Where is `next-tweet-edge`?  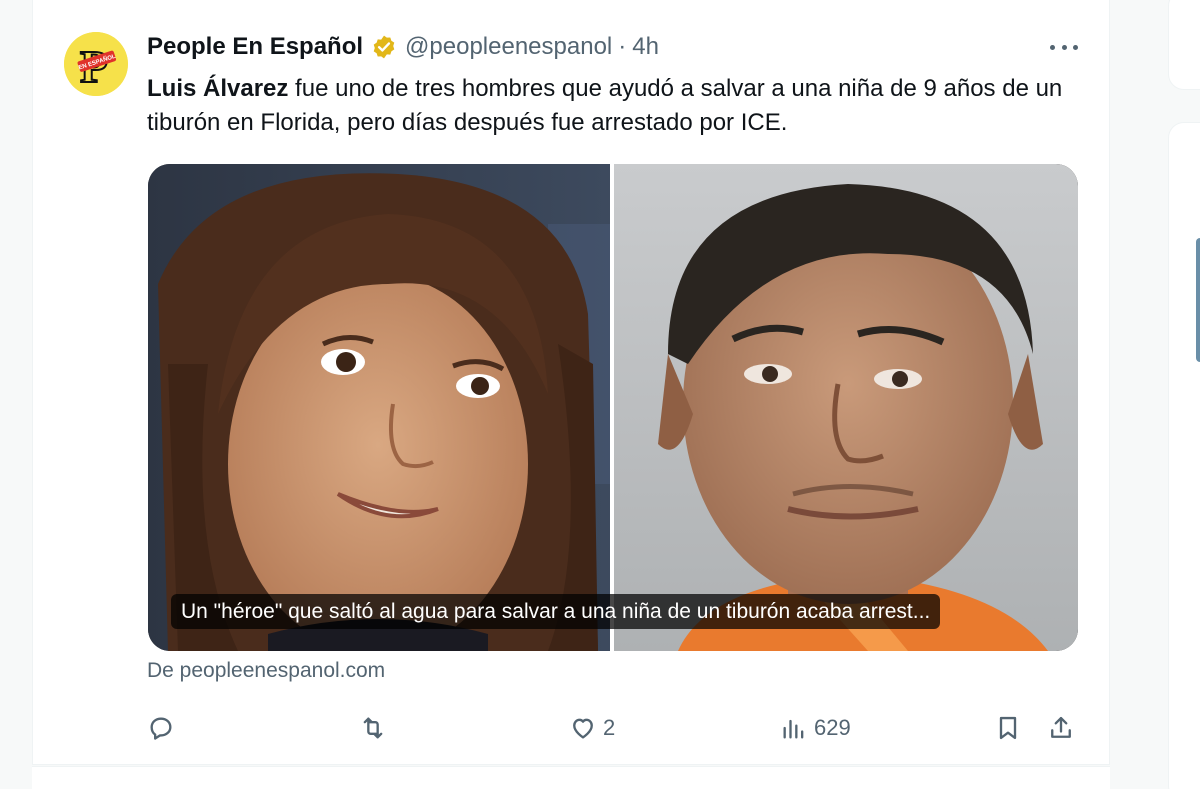
next-tweet-edge is located at coordinates (571, 777).